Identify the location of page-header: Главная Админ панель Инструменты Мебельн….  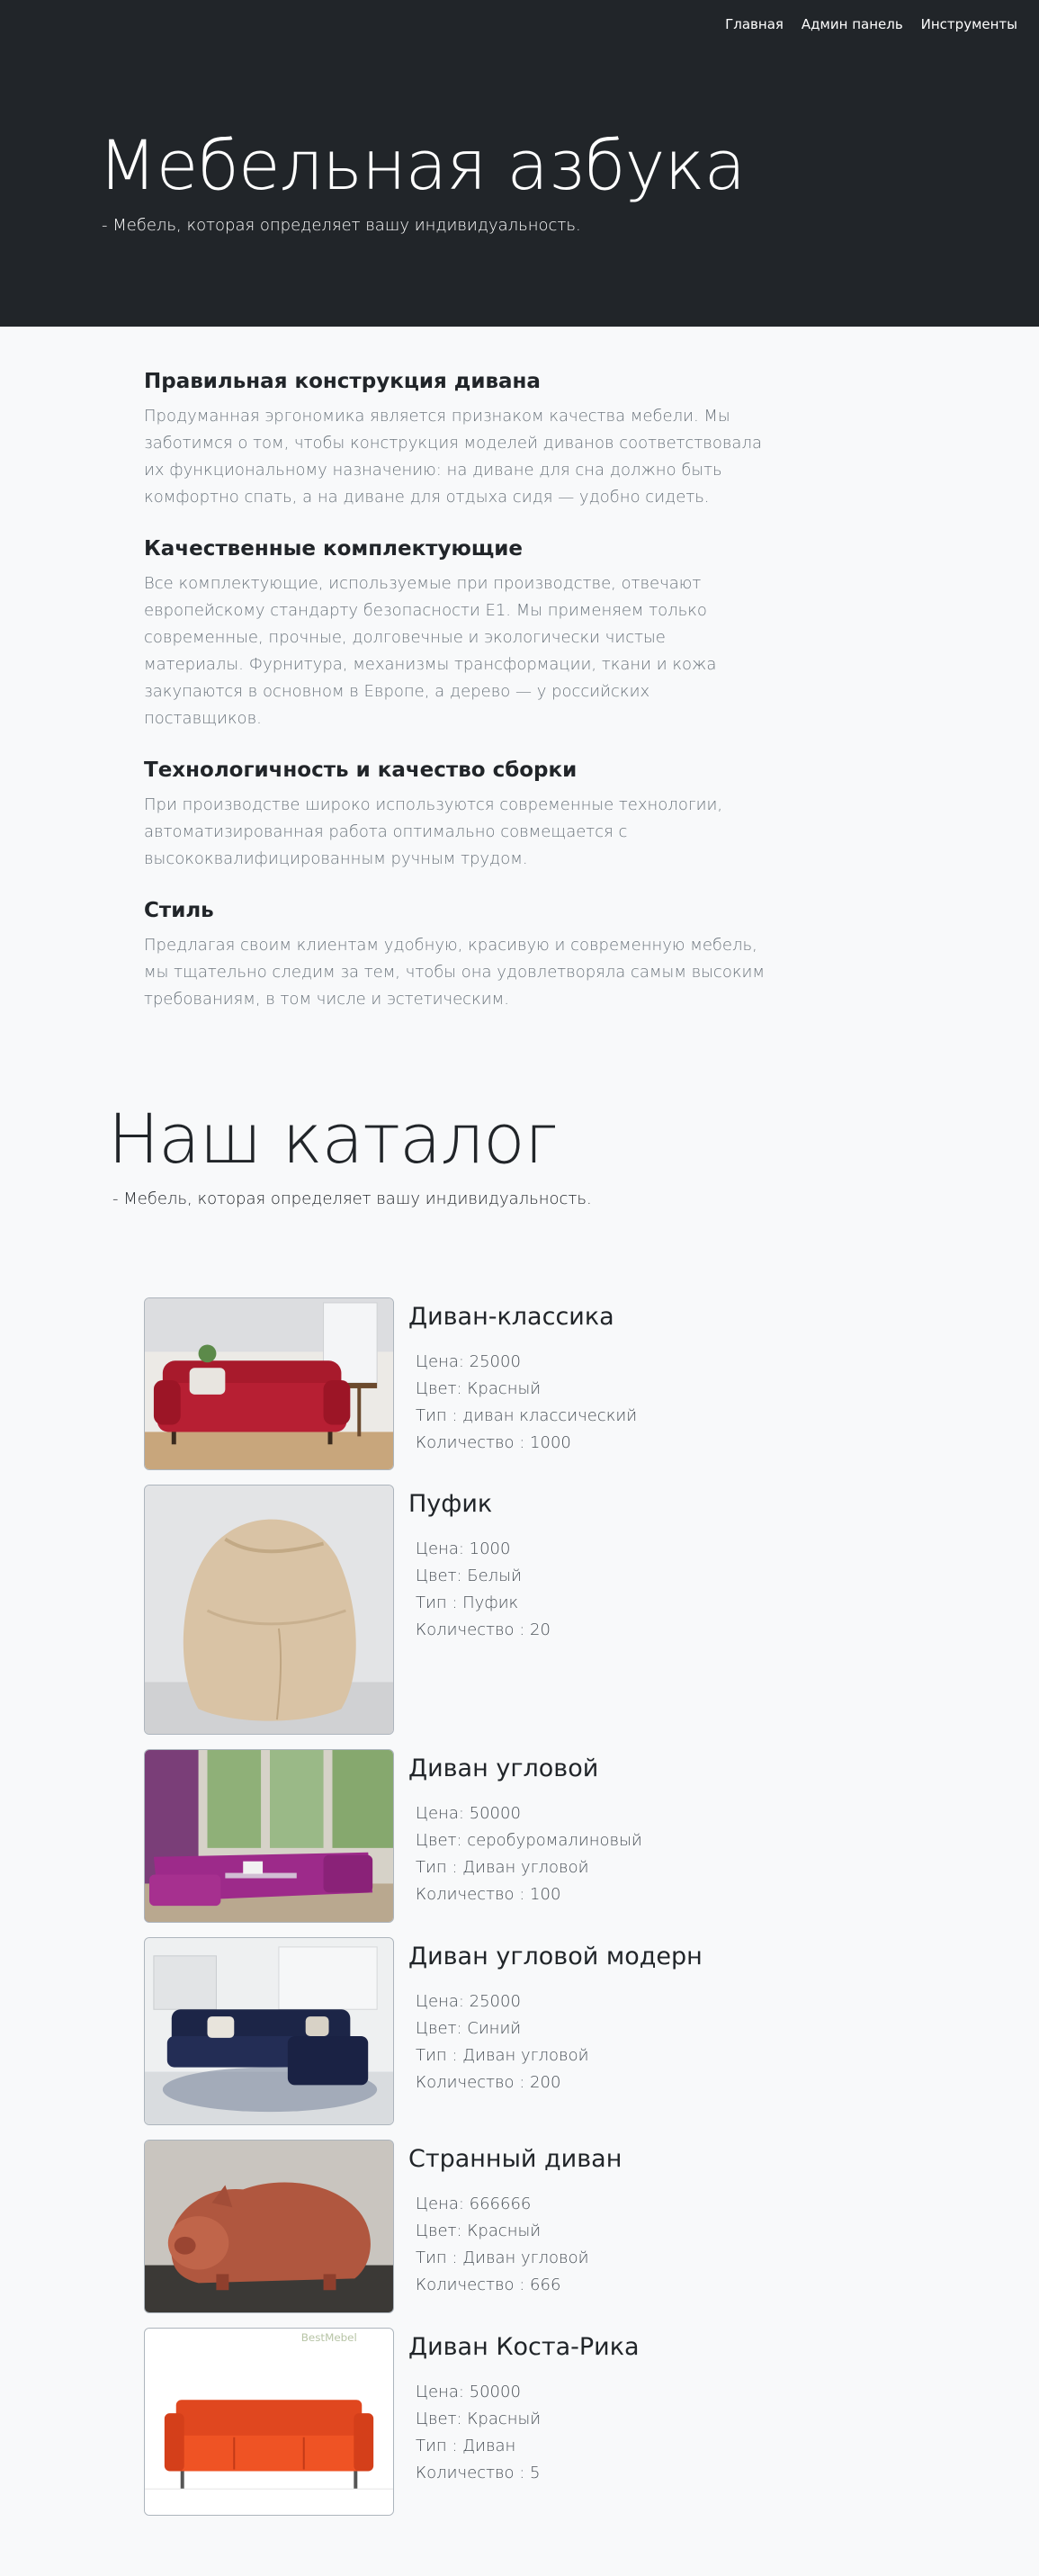
(519, 163).